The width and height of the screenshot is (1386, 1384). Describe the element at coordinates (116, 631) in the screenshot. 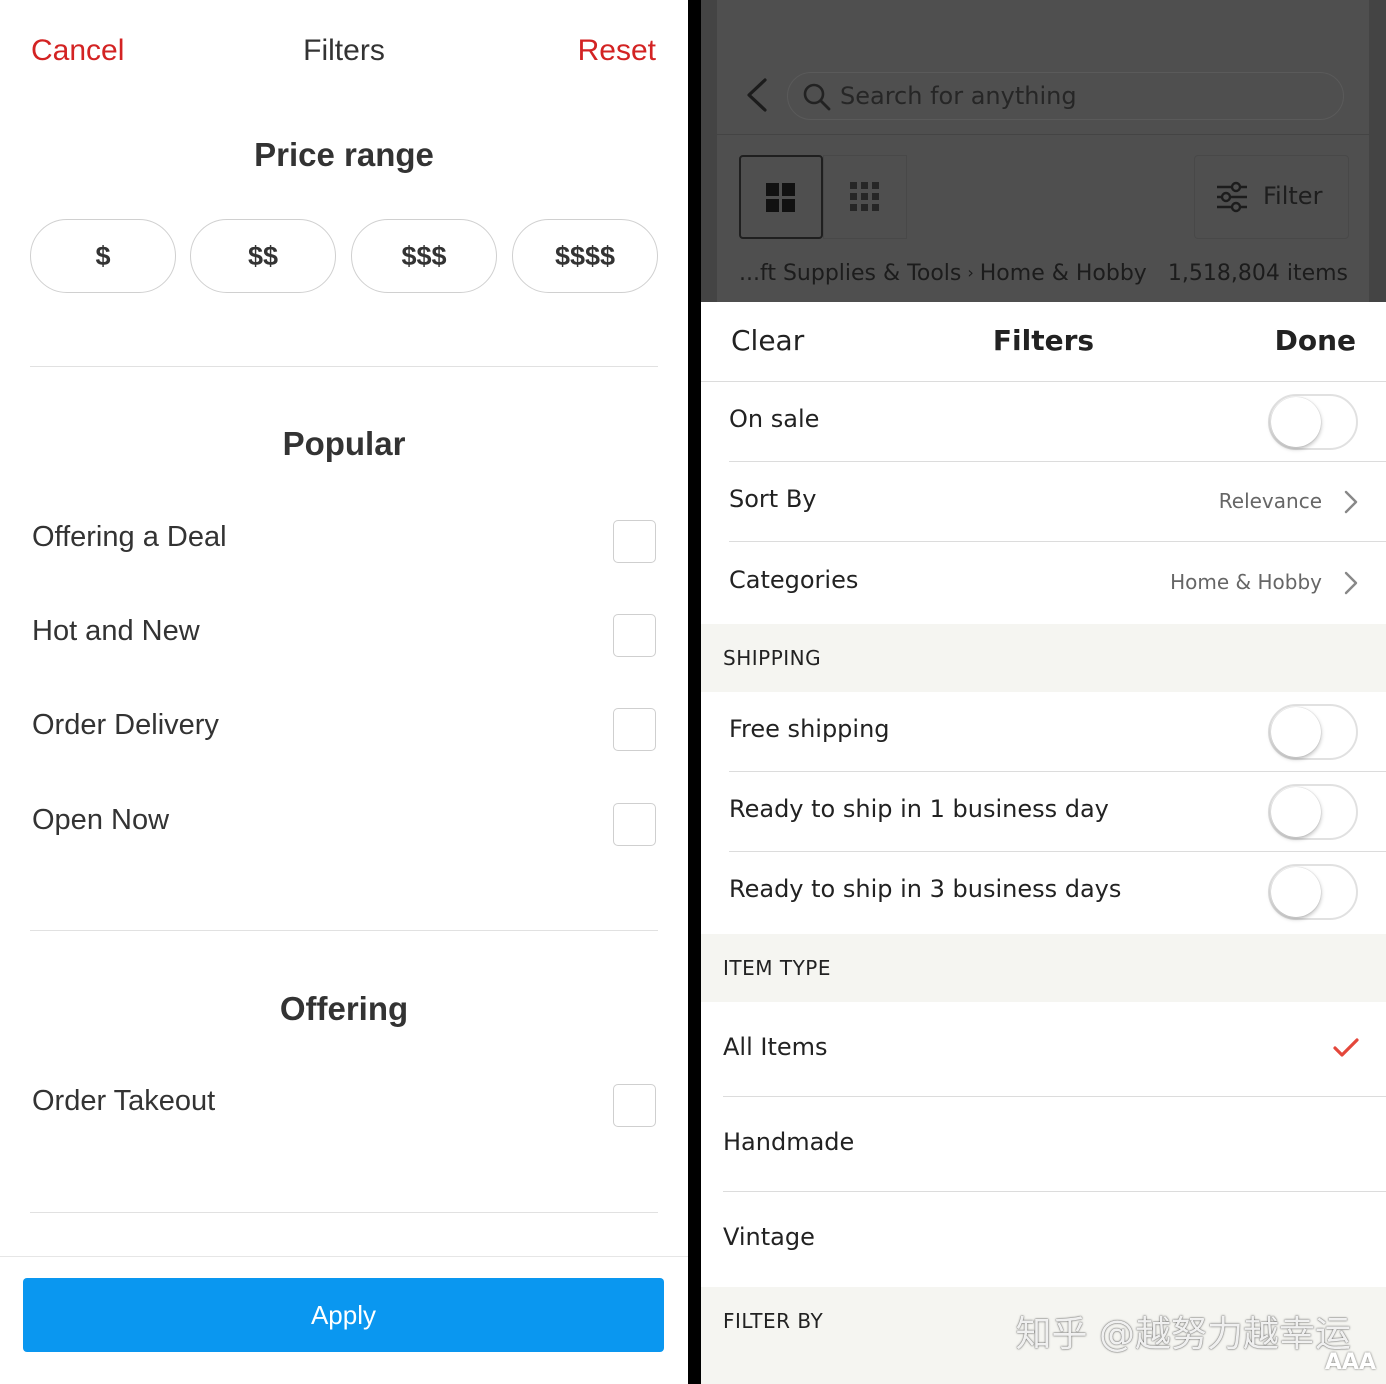

I see `item-label: Hot and New` at that location.